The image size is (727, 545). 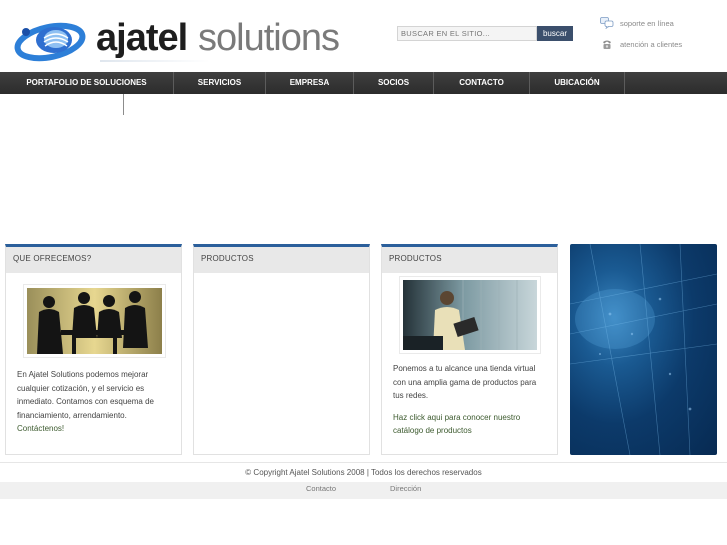 I want to click on nav-item-ubicacion: UBICACIÓN, so click(x=577, y=83).